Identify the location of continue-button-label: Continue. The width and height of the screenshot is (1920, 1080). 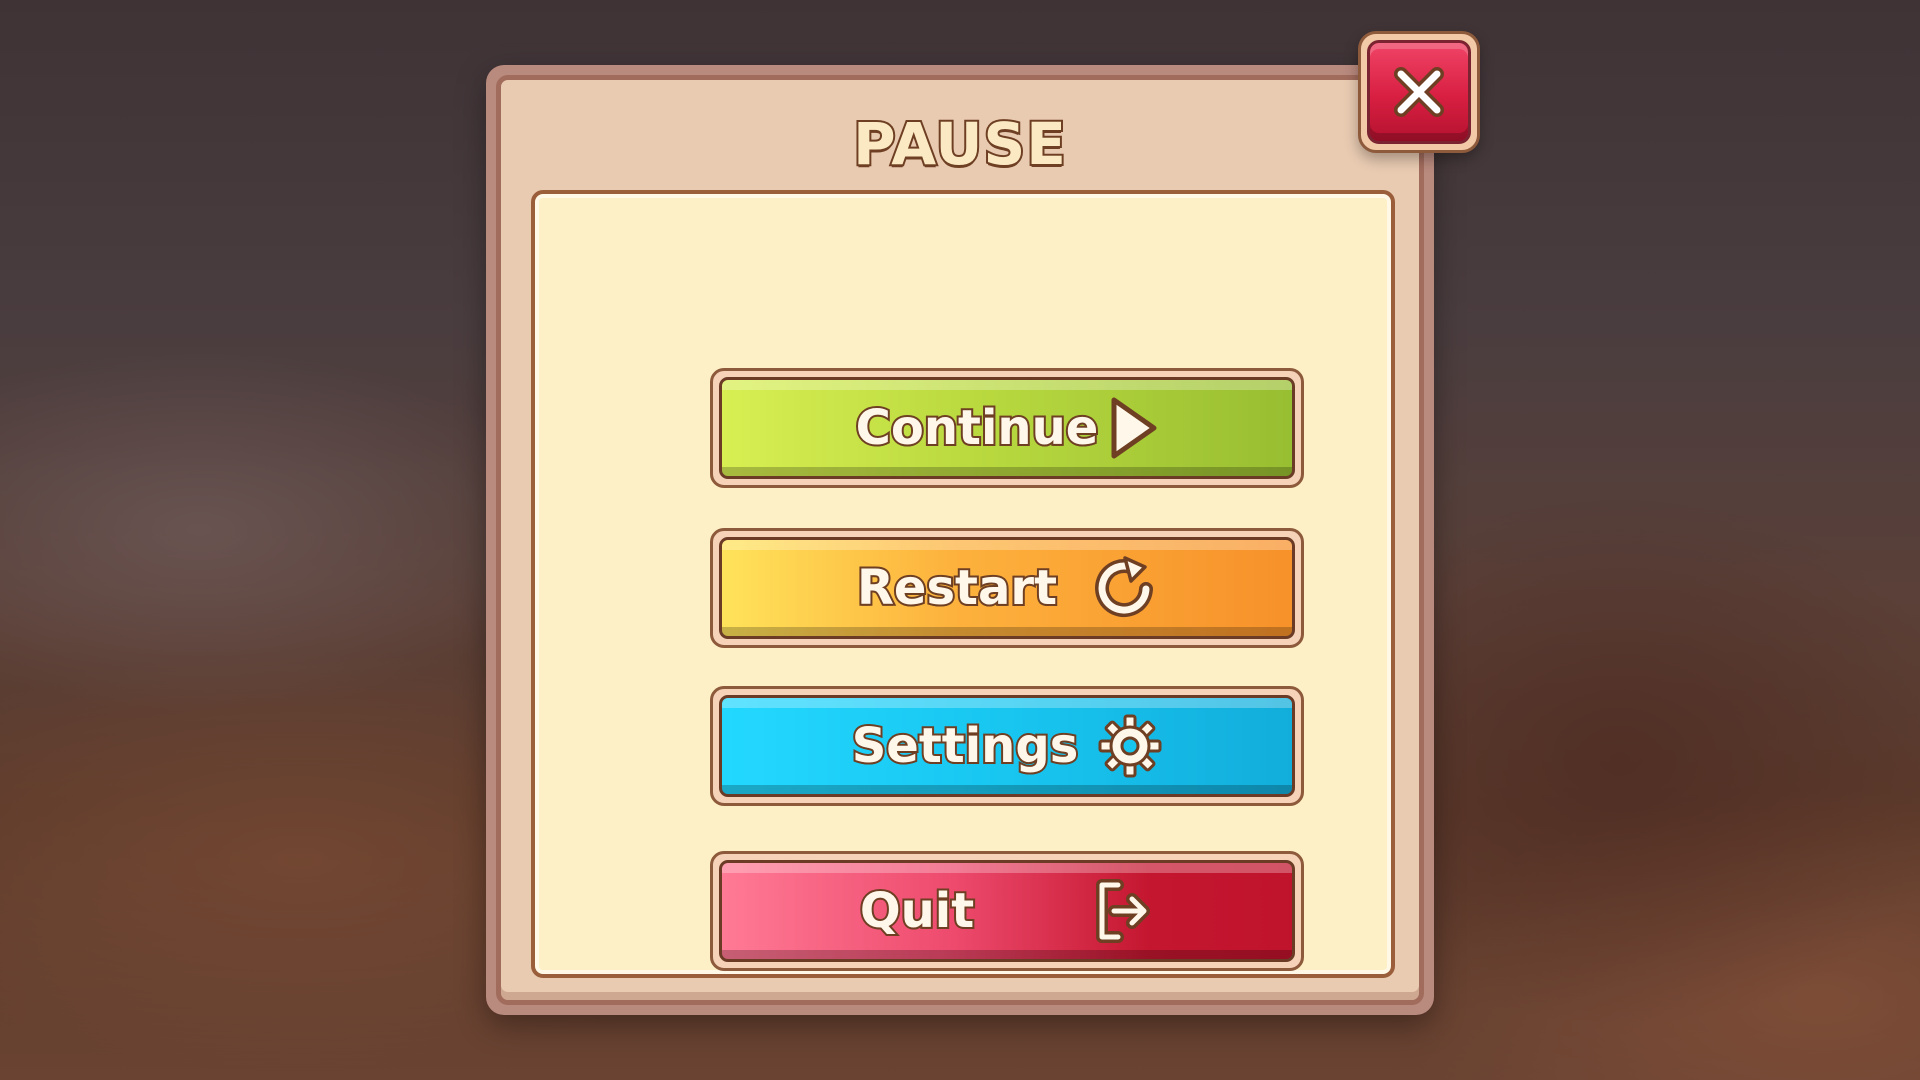
(977, 428).